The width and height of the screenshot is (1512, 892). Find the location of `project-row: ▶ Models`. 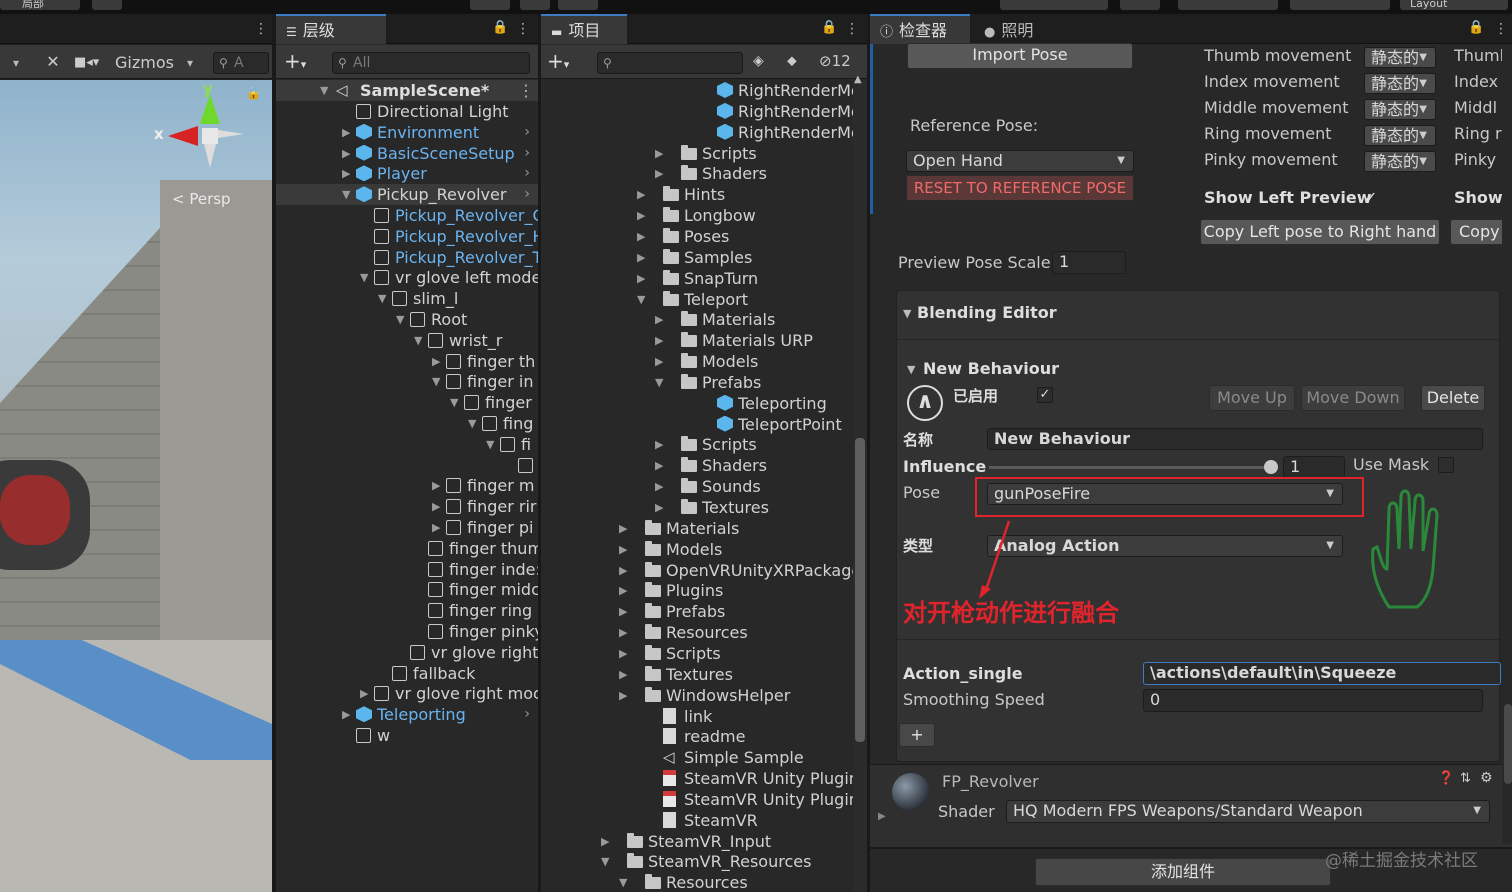

project-row: ▶ Models is located at coordinates (697, 549).